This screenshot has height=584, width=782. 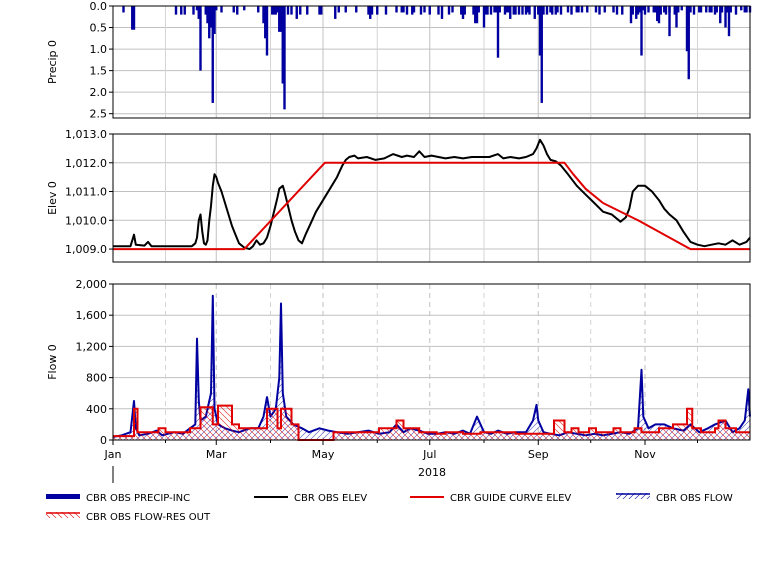 I want to click on y-tick-label: 2.5, so click(x=99, y=114).